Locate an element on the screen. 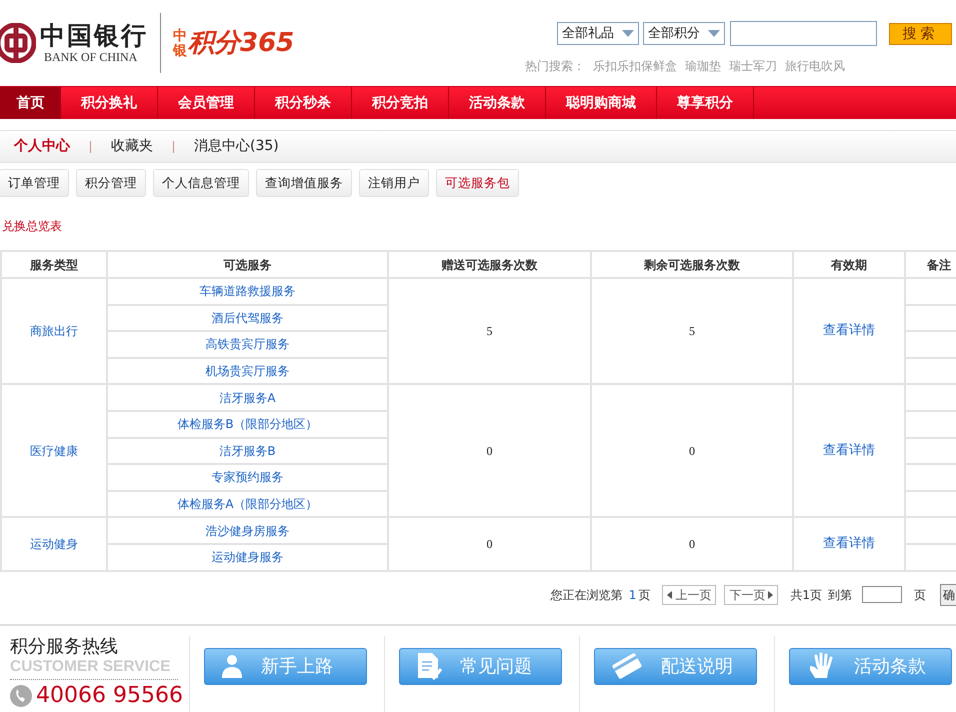  service-link: 车辆道路救援服务 is located at coordinates (247, 291).